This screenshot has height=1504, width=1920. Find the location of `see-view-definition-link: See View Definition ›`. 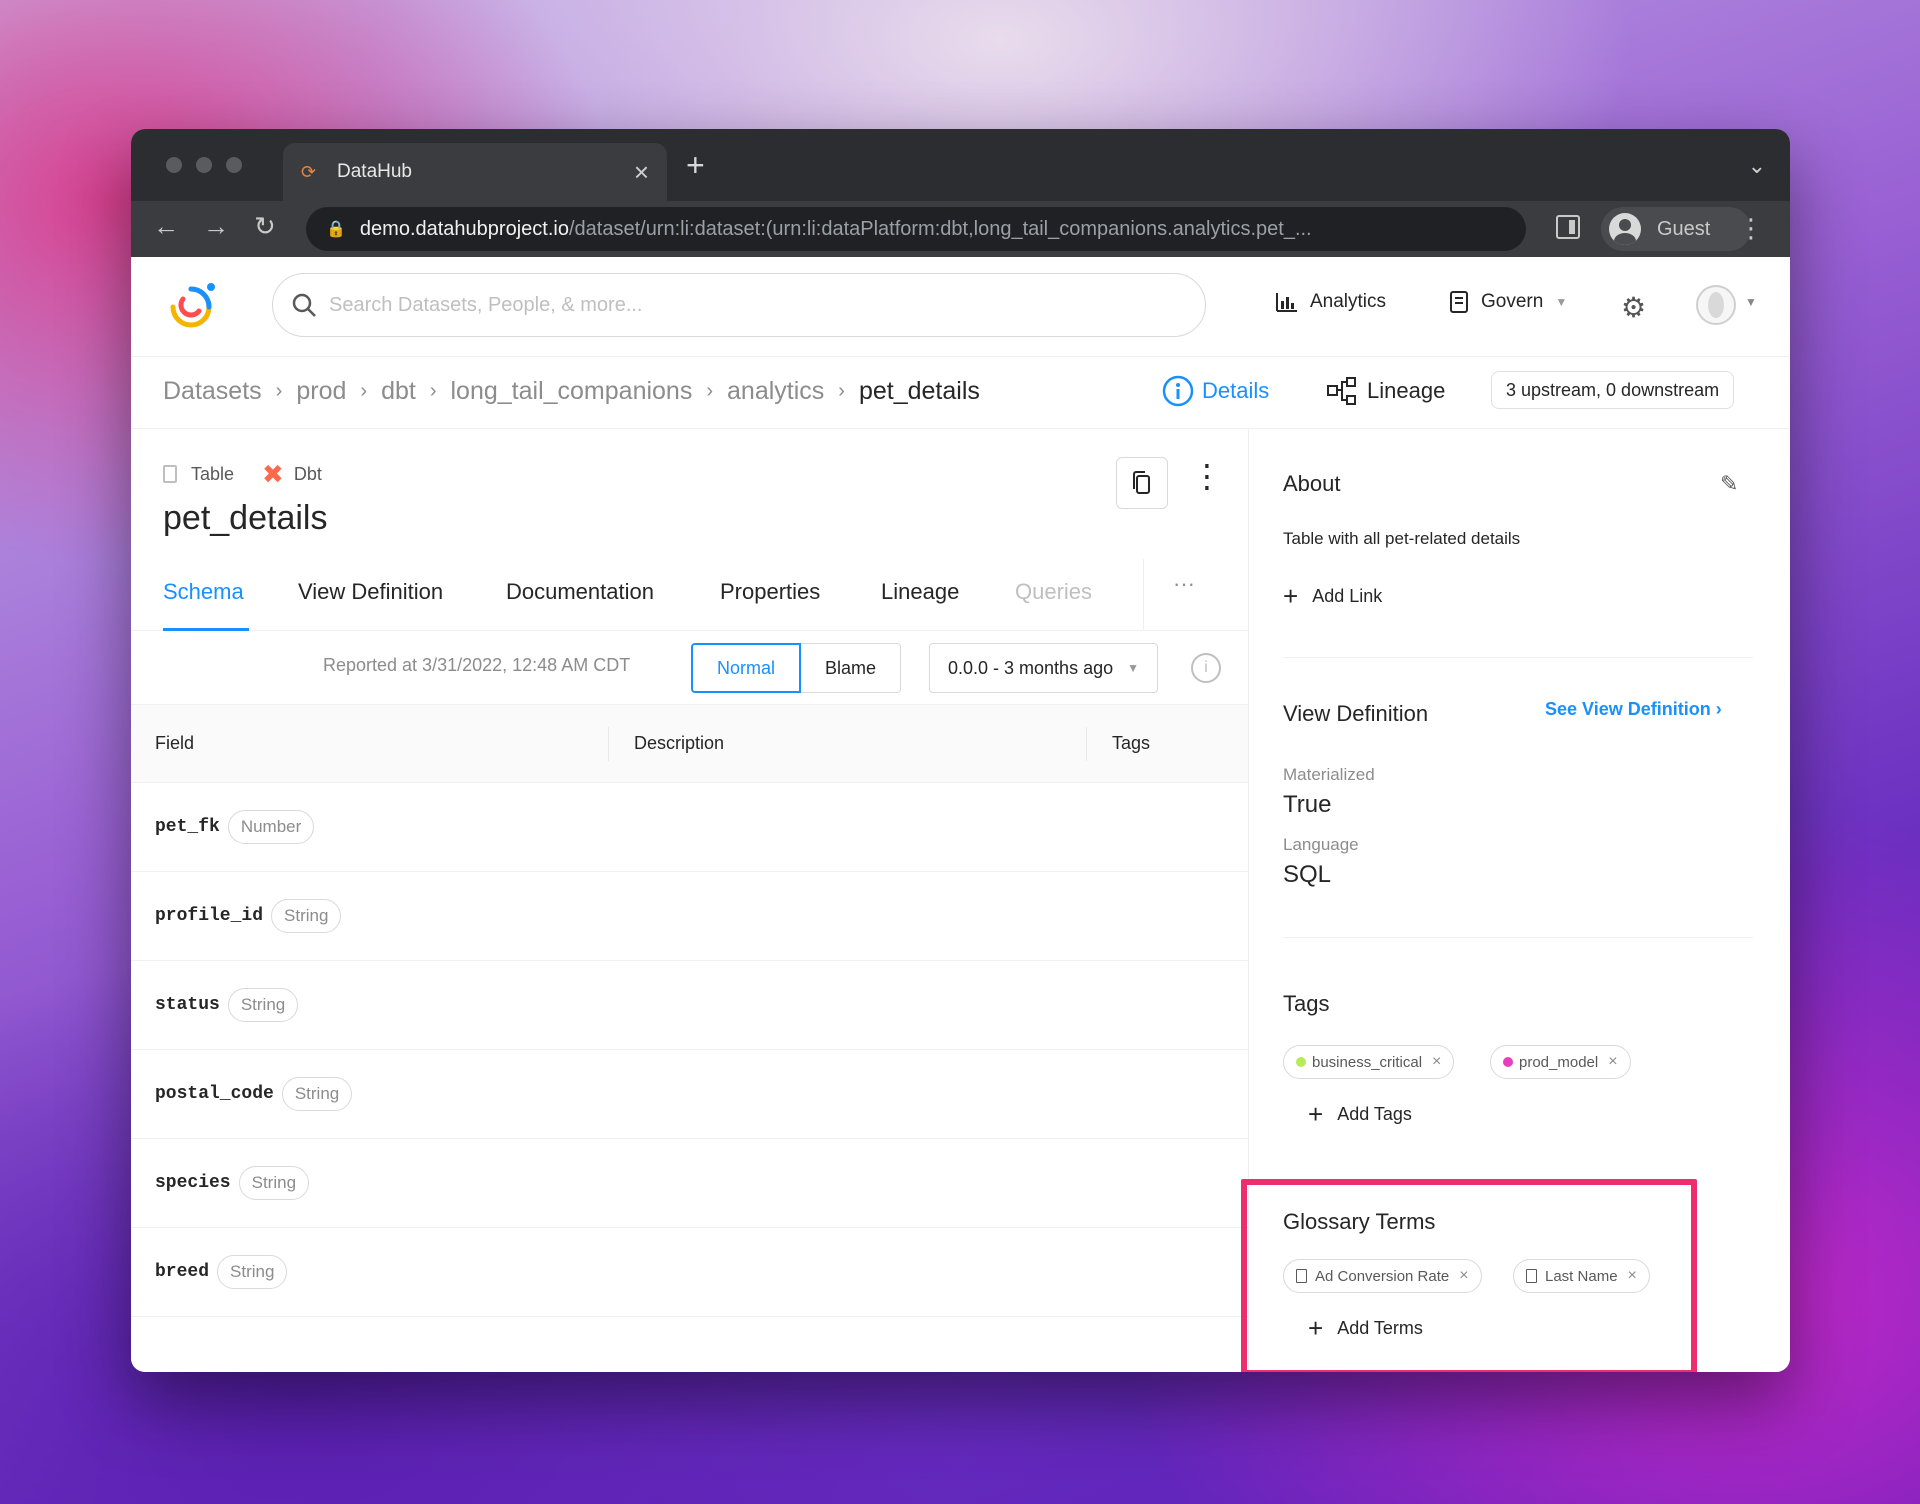

see-view-definition-link: See View Definition › is located at coordinates (1633, 709).